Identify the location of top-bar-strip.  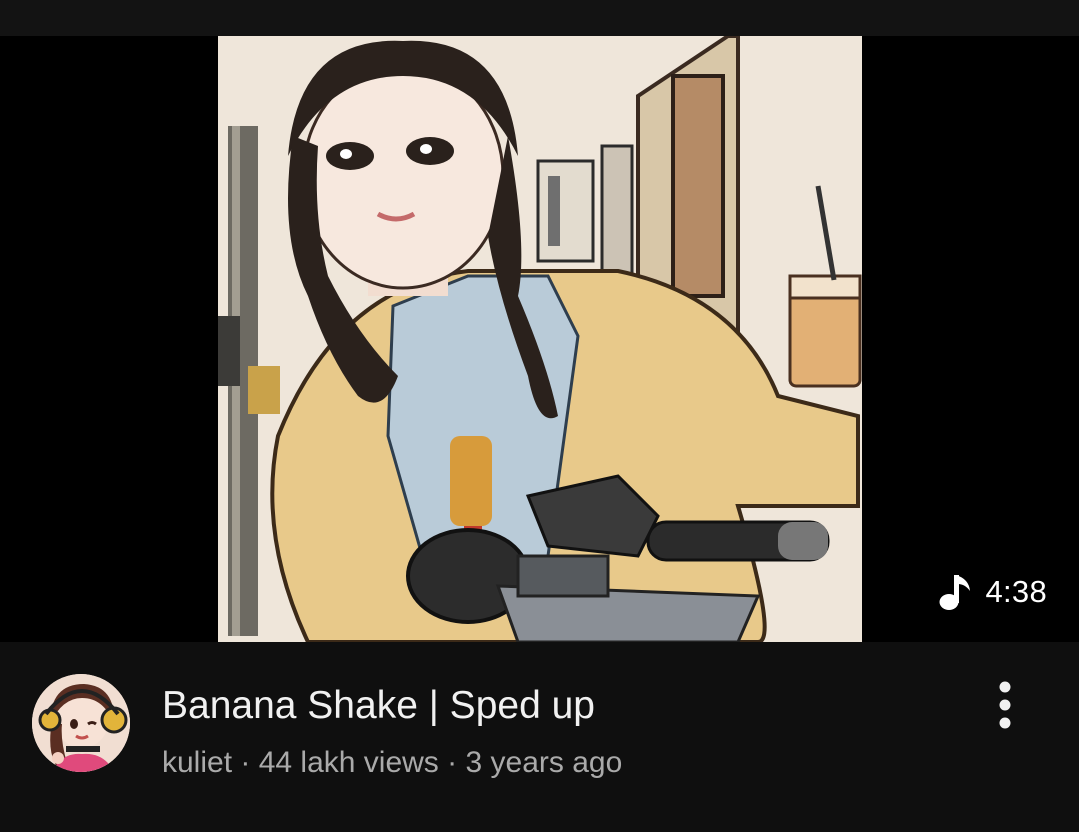
(539, 18).